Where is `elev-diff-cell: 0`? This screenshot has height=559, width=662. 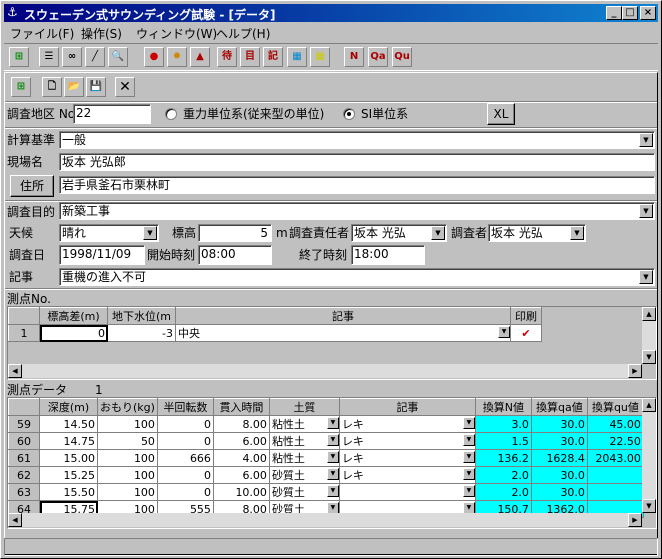 elev-diff-cell: 0 is located at coordinates (73, 333).